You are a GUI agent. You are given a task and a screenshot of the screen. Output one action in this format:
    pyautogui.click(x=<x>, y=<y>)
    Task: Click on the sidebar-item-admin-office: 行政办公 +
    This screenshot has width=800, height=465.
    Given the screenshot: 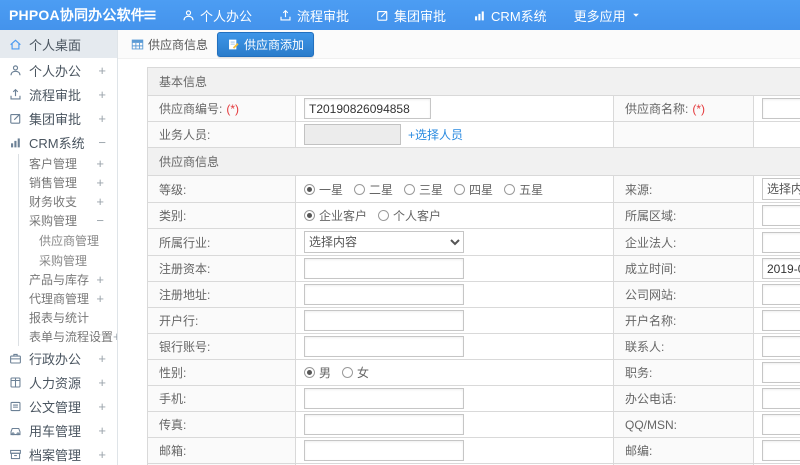 What is the action you would take?
    pyautogui.click(x=58, y=358)
    